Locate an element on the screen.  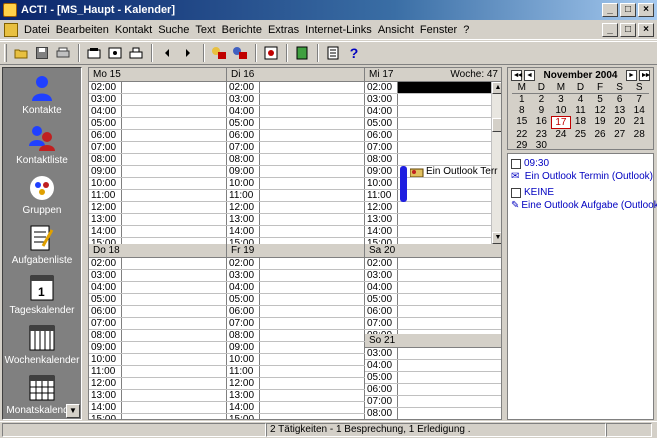
nav-wochenkalender: Wochenkalender is located at coordinates (42, 345).